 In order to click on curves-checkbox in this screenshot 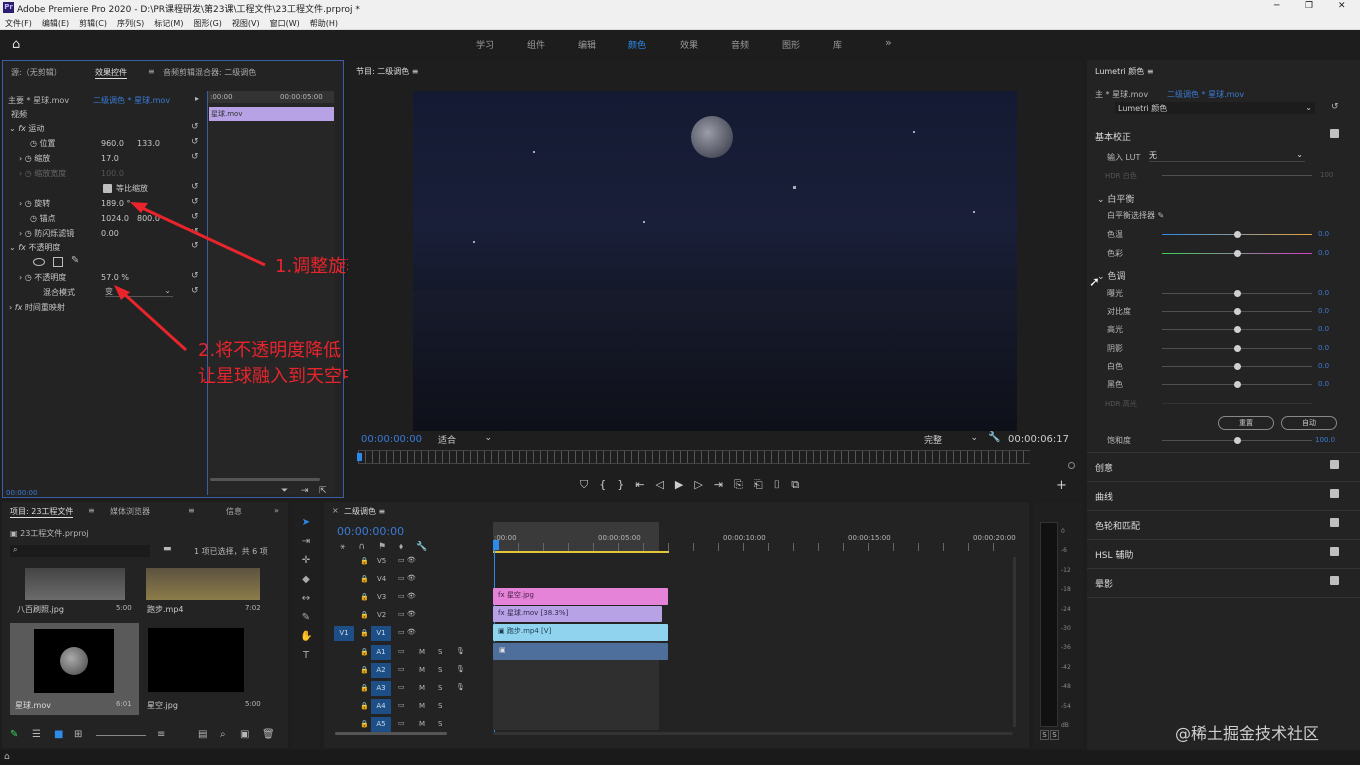, I will do `click(1334, 493)`.